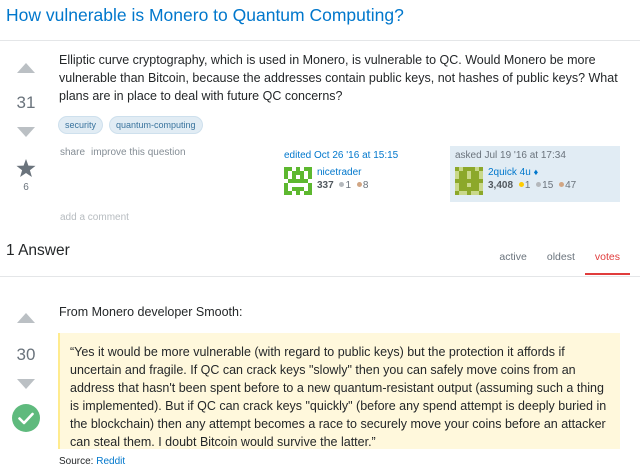  Describe the element at coordinates (151, 312) in the screenshot. I see `answer-intro: From Monero developer Smooth:` at that location.